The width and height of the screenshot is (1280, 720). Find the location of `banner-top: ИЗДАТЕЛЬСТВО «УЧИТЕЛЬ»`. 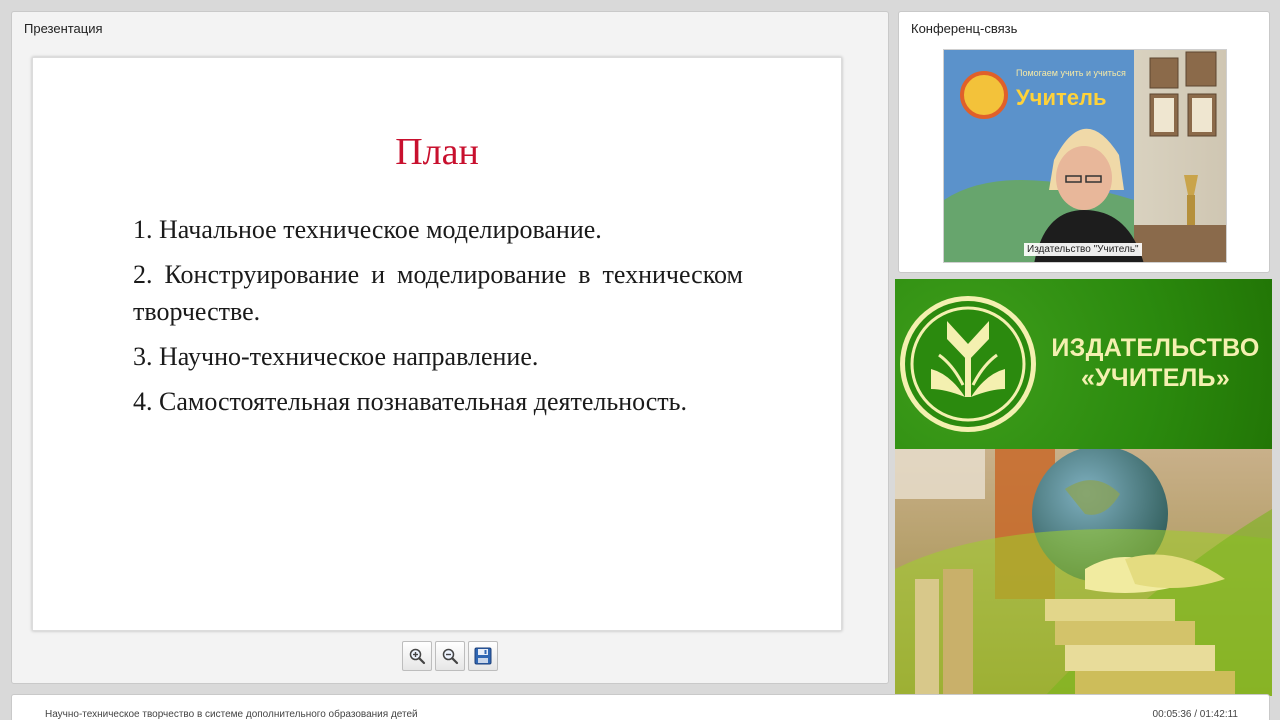

banner-top: ИЗДАТЕЛЬСТВО «УЧИТЕЛЬ» is located at coordinates (1083, 364).